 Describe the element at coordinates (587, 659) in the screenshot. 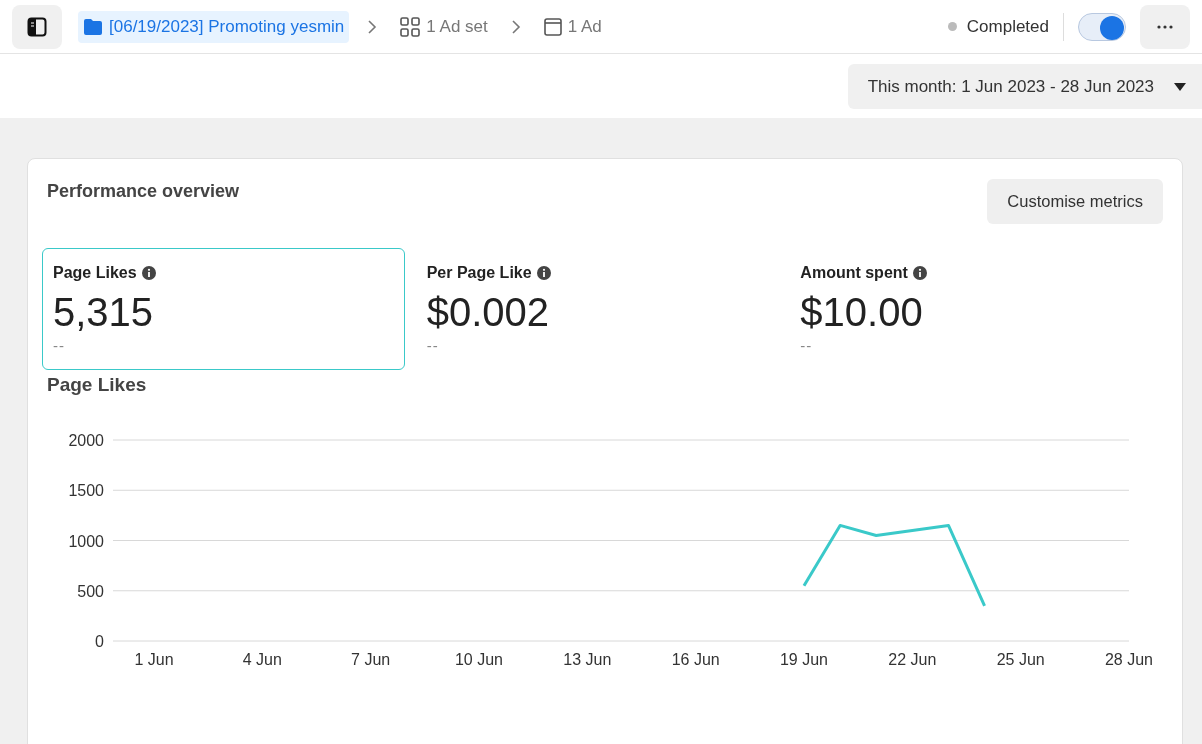

I see `axis-label: 13 Jun` at that location.